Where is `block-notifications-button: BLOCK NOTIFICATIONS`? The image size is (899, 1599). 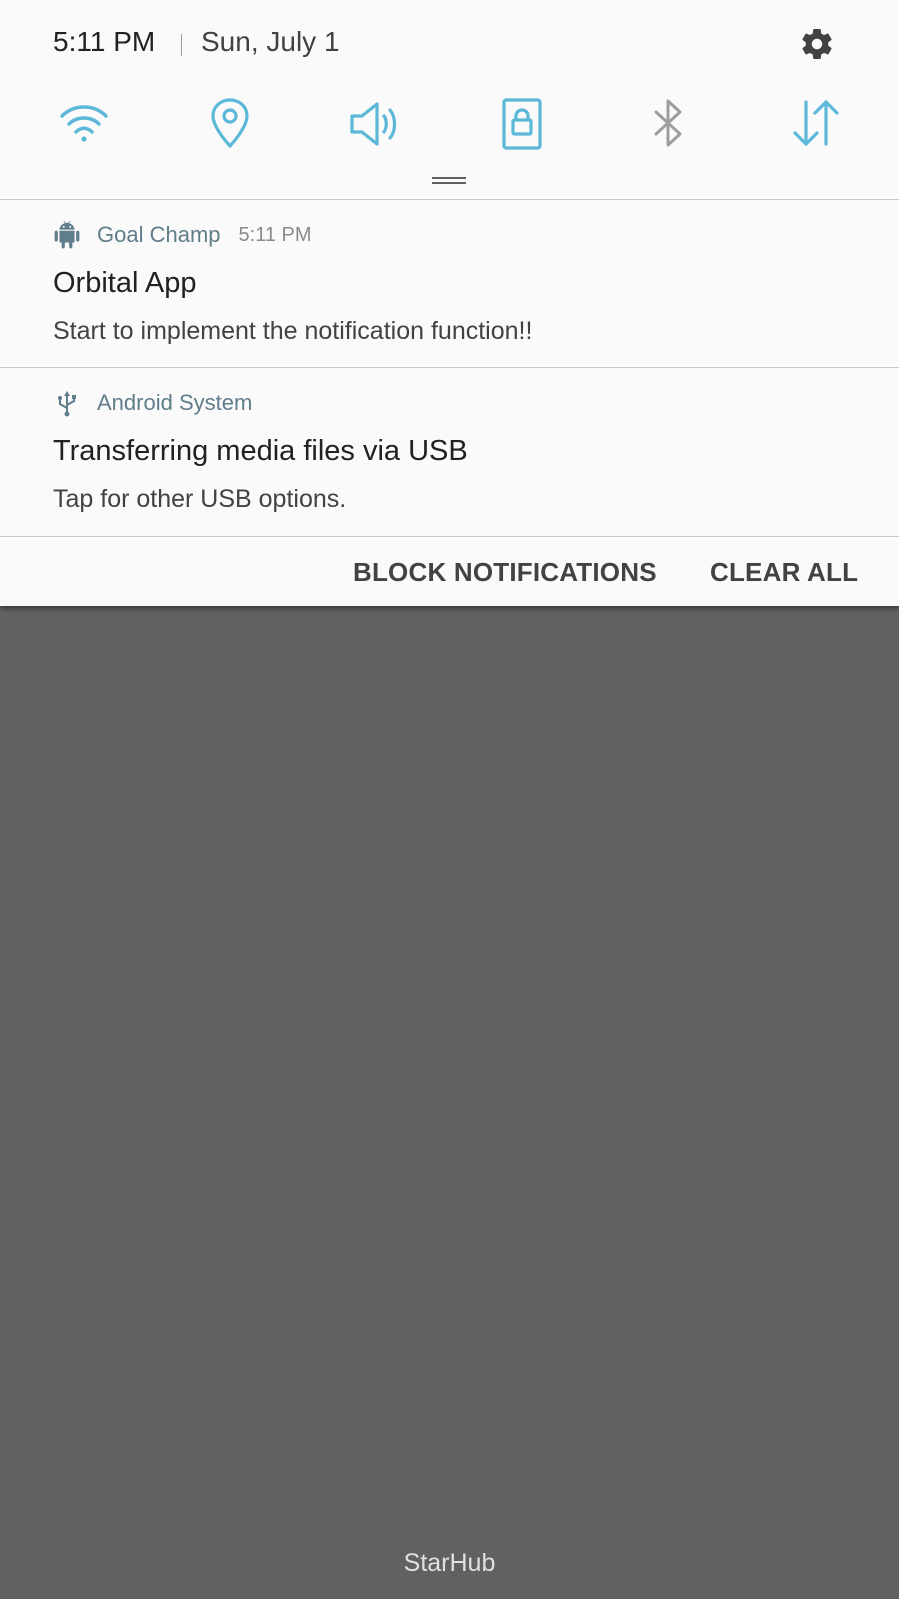 block-notifications-button: BLOCK NOTIFICATIONS is located at coordinates (505, 572).